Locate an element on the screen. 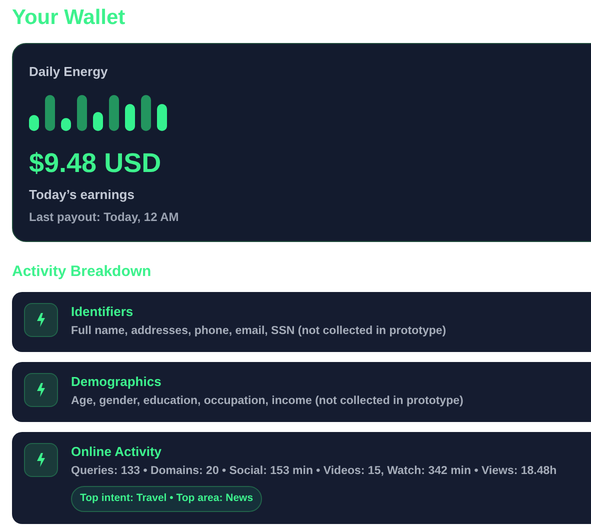 This screenshot has height=527, width=591. category-description: Age, gender, education, occupation, income (not collected in prototype) is located at coordinates (267, 401).